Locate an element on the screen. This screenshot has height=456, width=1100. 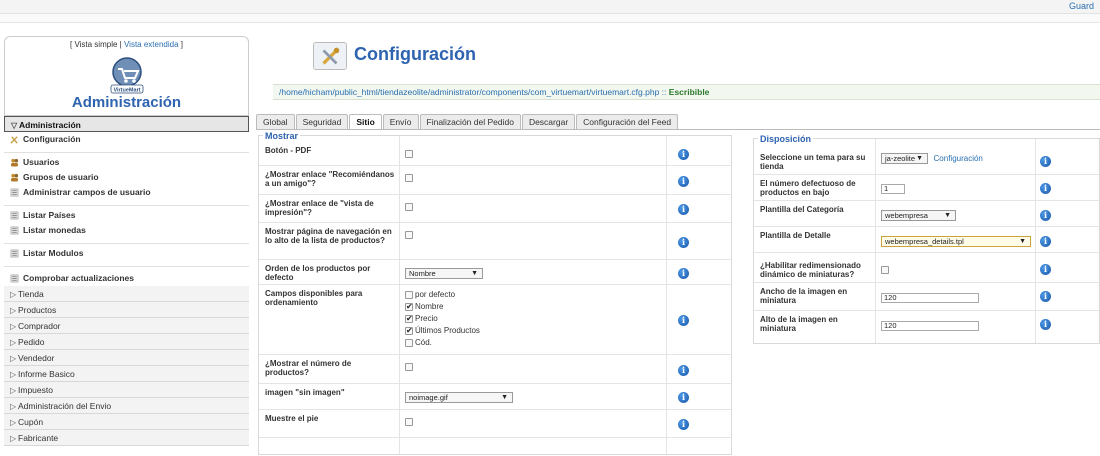
section-3: ▷ Pedido is located at coordinates (126, 342).